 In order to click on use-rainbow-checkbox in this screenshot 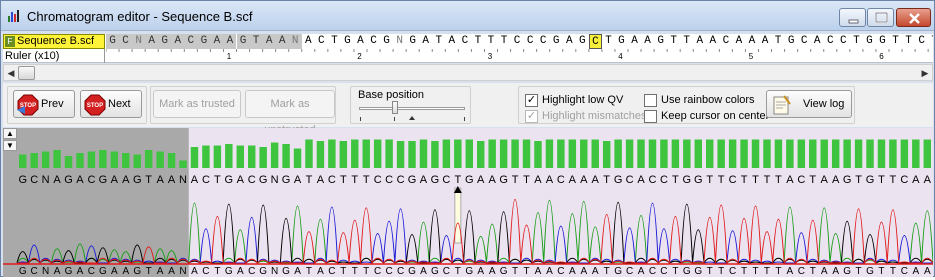, I will do `click(650, 100)`.